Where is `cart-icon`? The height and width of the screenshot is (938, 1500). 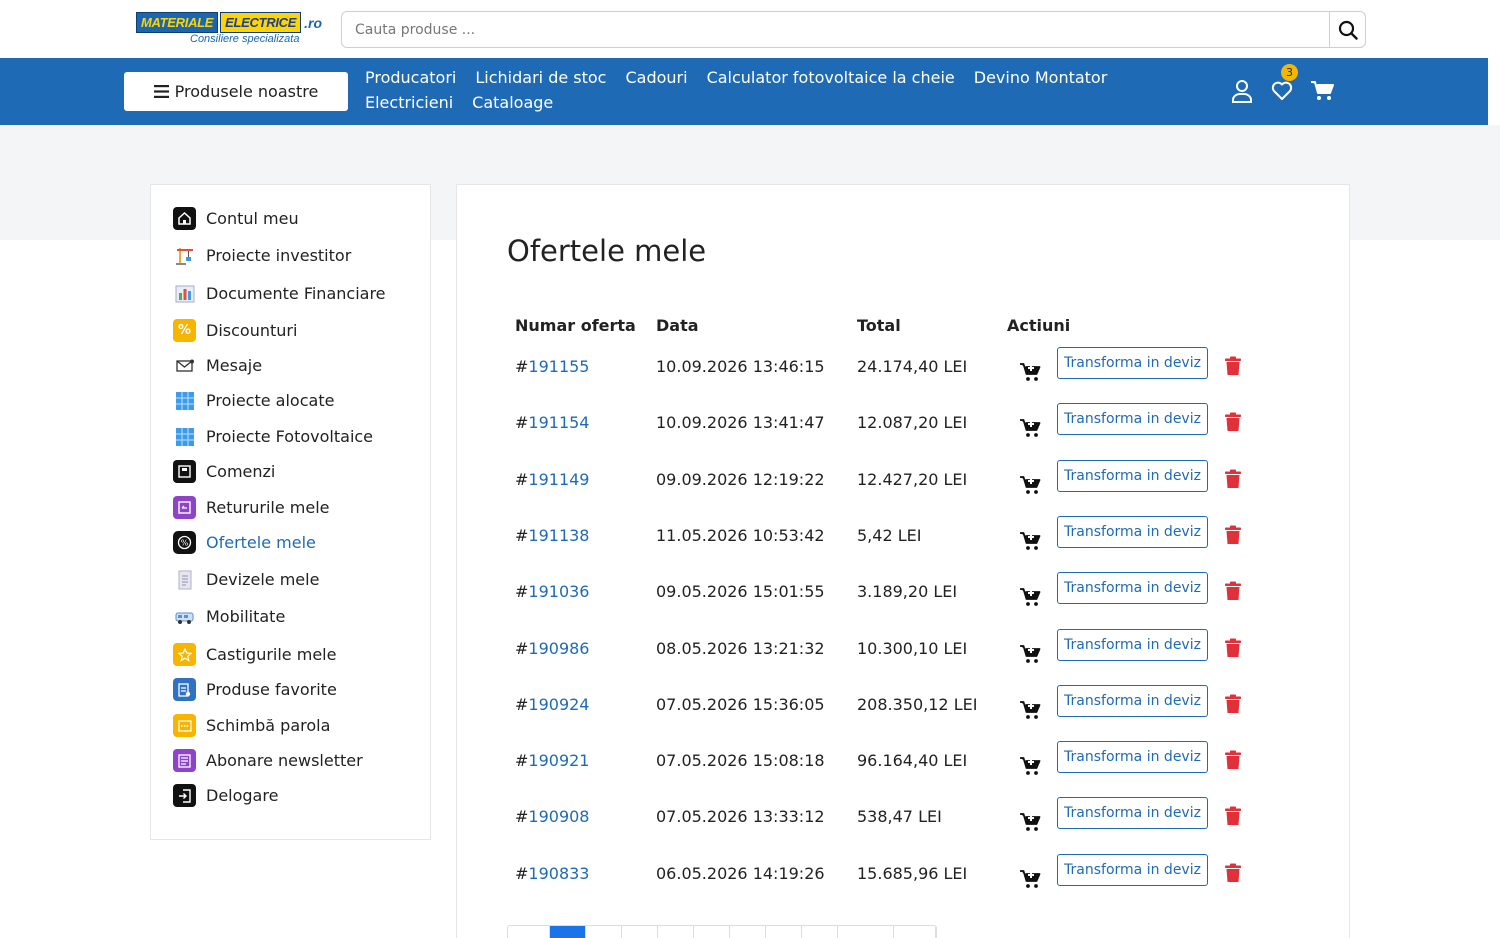 cart-icon is located at coordinates (1322, 90).